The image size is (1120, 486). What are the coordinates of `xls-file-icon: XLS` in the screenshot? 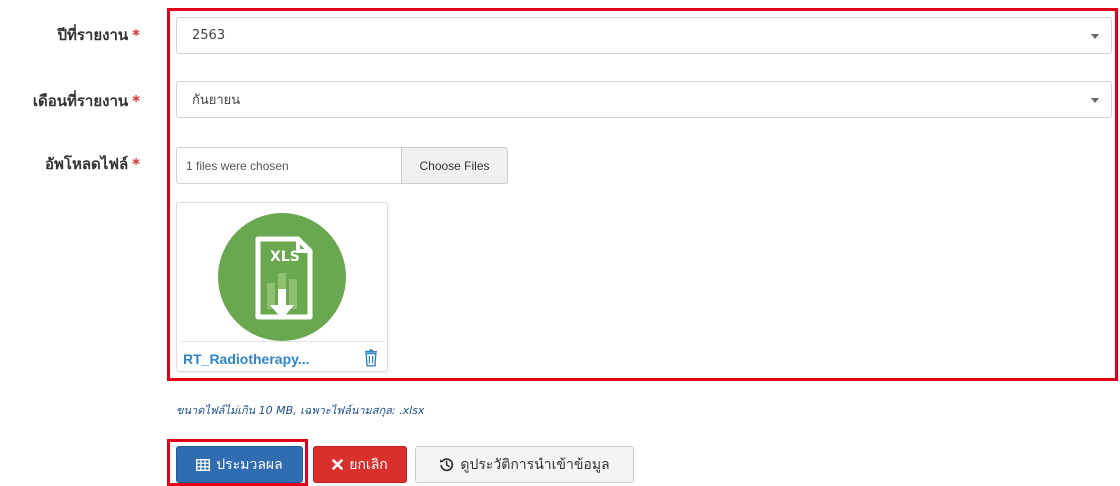 It's located at (282, 277).